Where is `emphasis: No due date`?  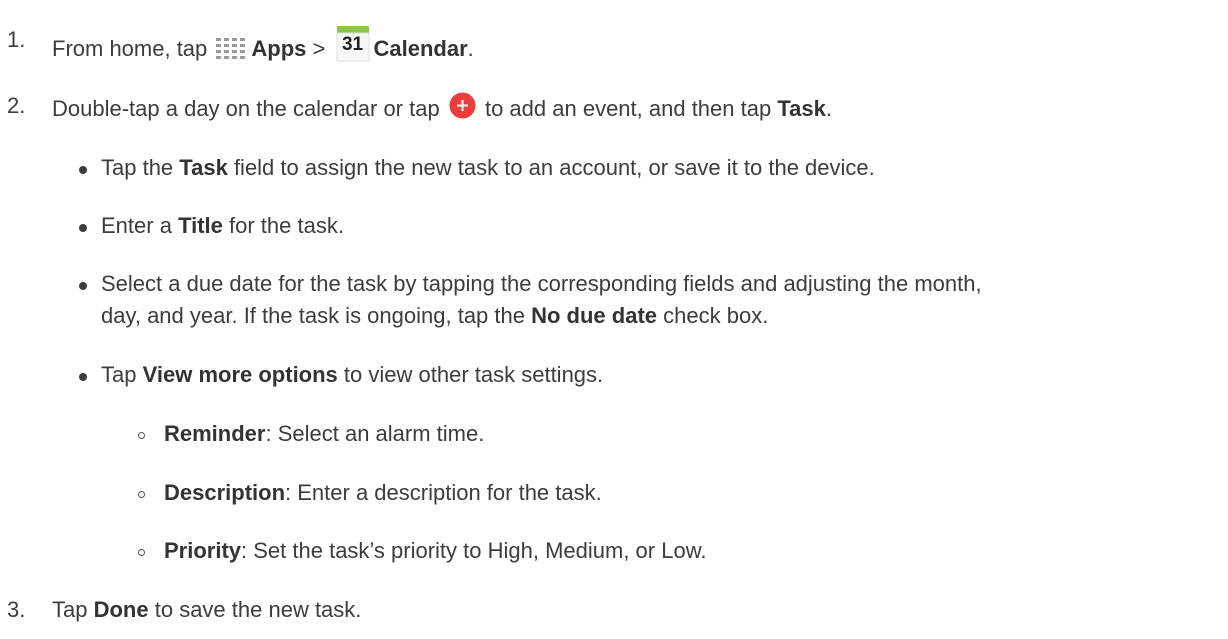 emphasis: No due date is located at coordinates (594, 315).